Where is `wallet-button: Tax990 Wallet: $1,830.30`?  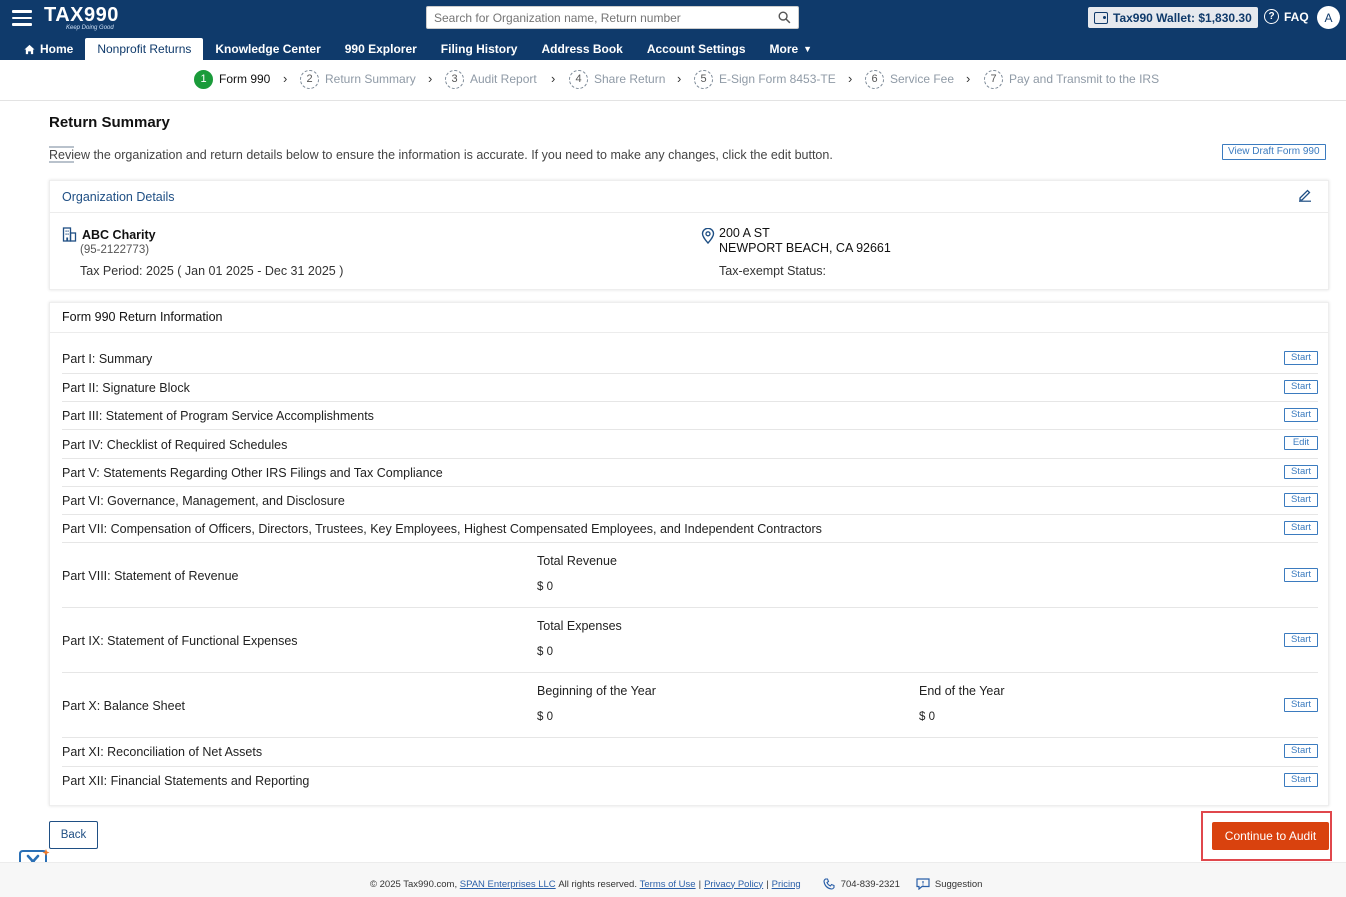
wallet-button: Tax990 Wallet: $1,830.30 is located at coordinates (1173, 17).